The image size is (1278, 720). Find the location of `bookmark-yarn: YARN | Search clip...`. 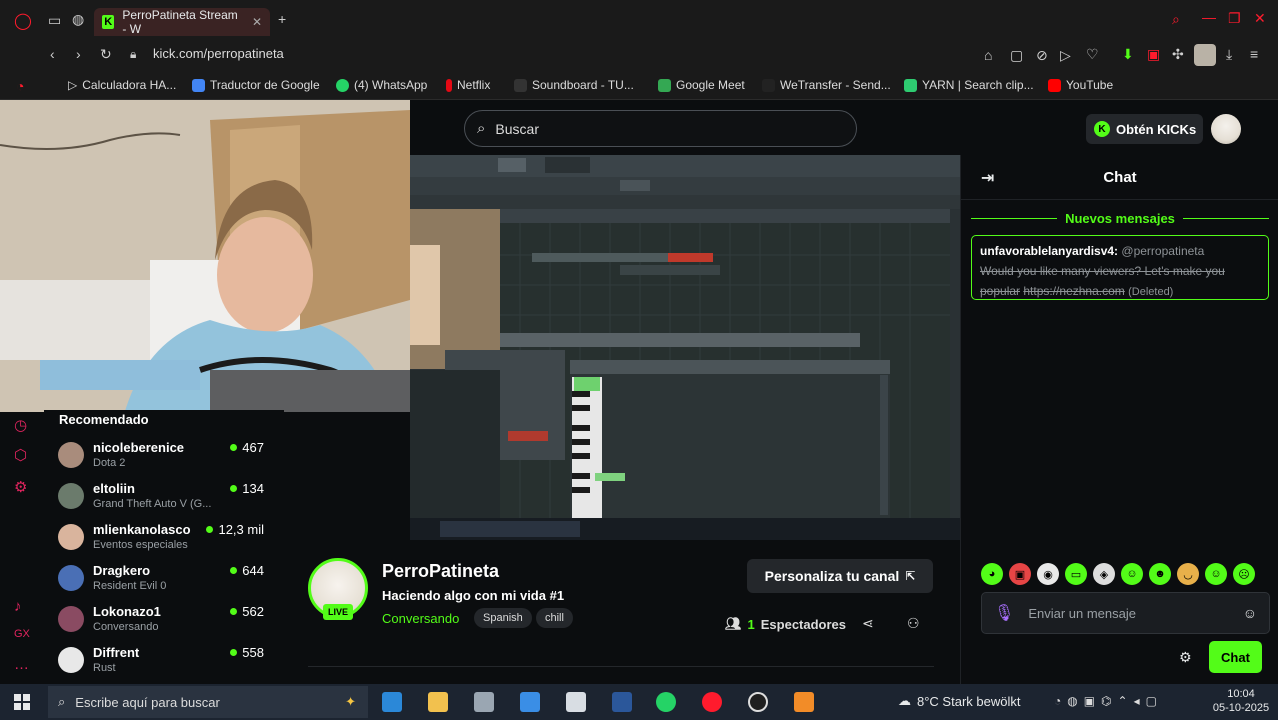

bookmark-yarn: YARN | Search clip... is located at coordinates (969, 85).